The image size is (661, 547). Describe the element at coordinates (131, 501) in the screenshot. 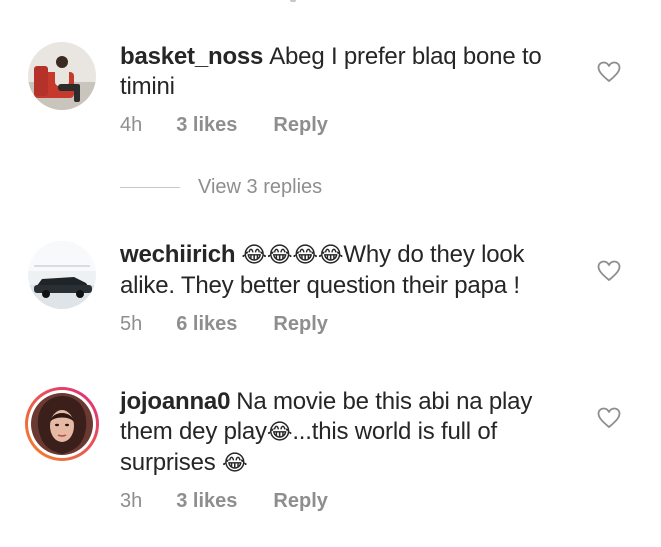

I see `comment-time: 3h` at that location.